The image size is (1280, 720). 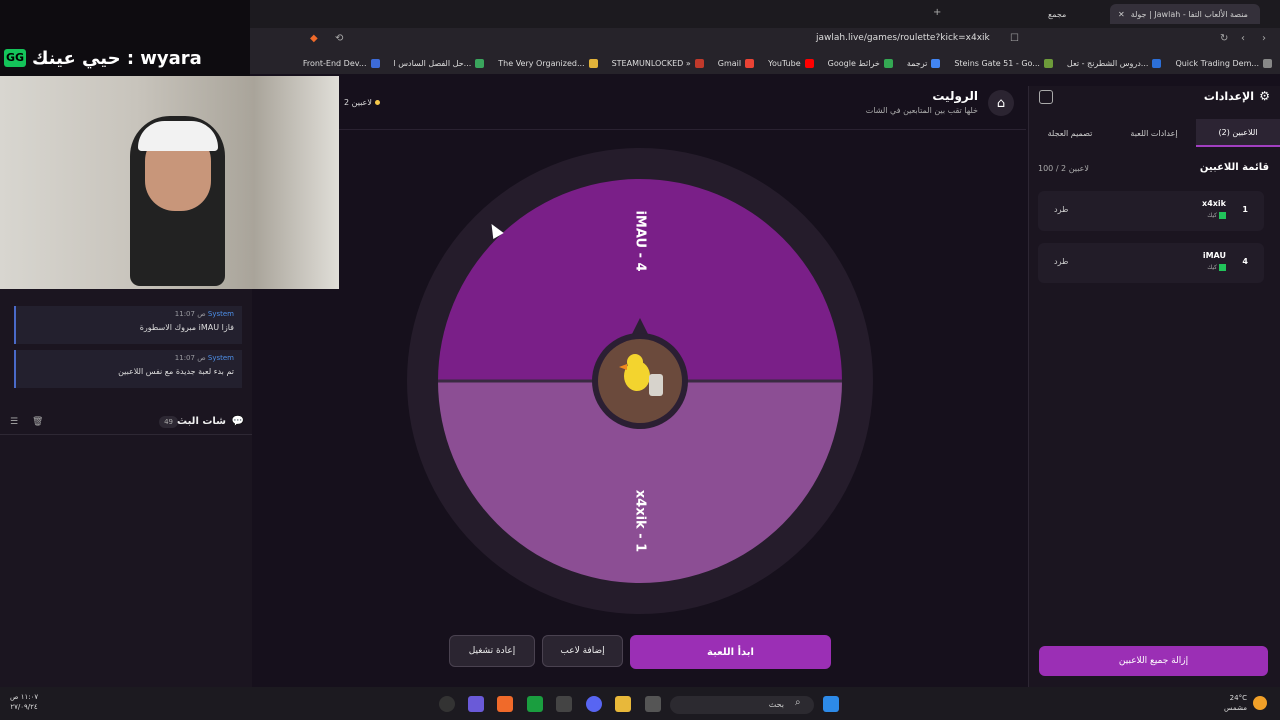 What do you see at coordinates (582, 651) in the screenshot?
I see `add-player-button: إضافة لاعب` at bounding box center [582, 651].